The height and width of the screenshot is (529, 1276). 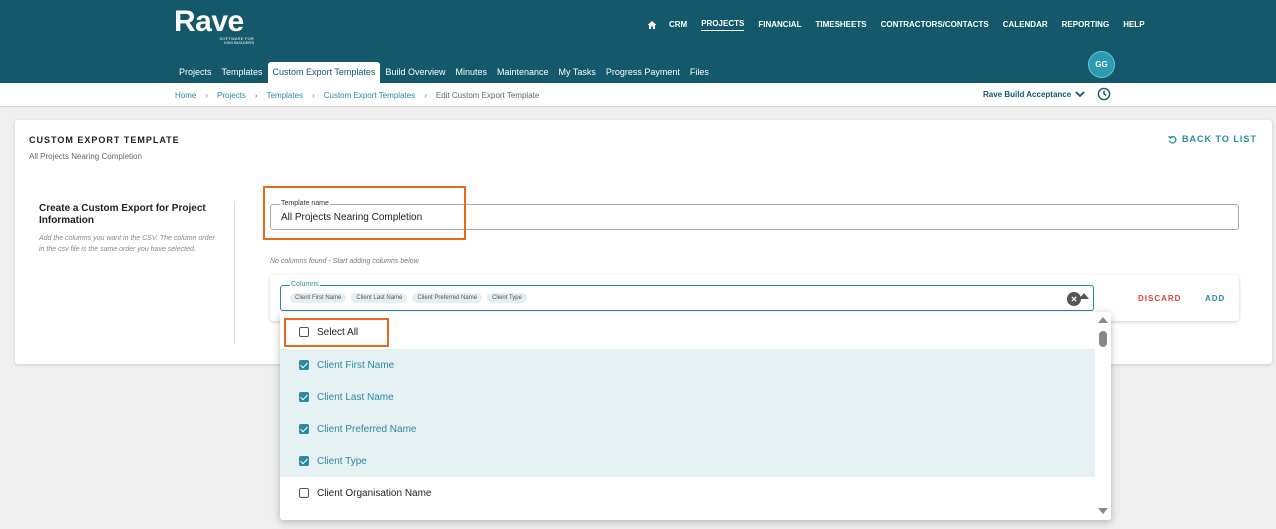 What do you see at coordinates (687, 429) in the screenshot?
I see `option-client-preferred-name: Client Preferred Name` at bounding box center [687, 429].